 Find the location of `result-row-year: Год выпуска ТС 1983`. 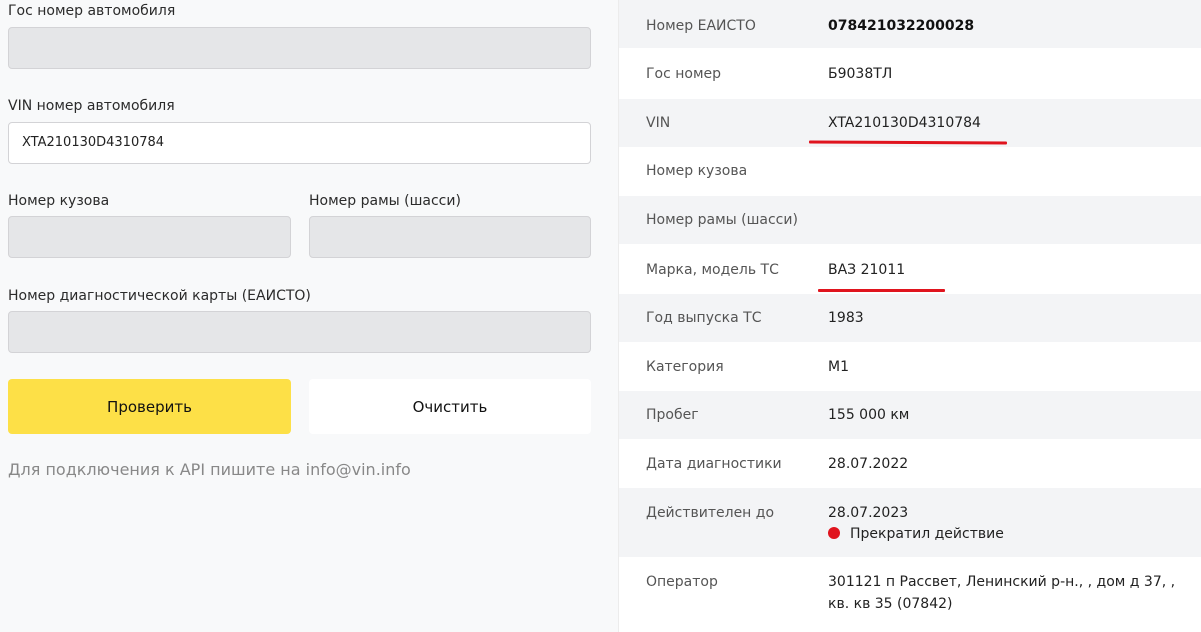

result-row-year: Год выпуска ТС 1983 is located at coordinates (910, 318).